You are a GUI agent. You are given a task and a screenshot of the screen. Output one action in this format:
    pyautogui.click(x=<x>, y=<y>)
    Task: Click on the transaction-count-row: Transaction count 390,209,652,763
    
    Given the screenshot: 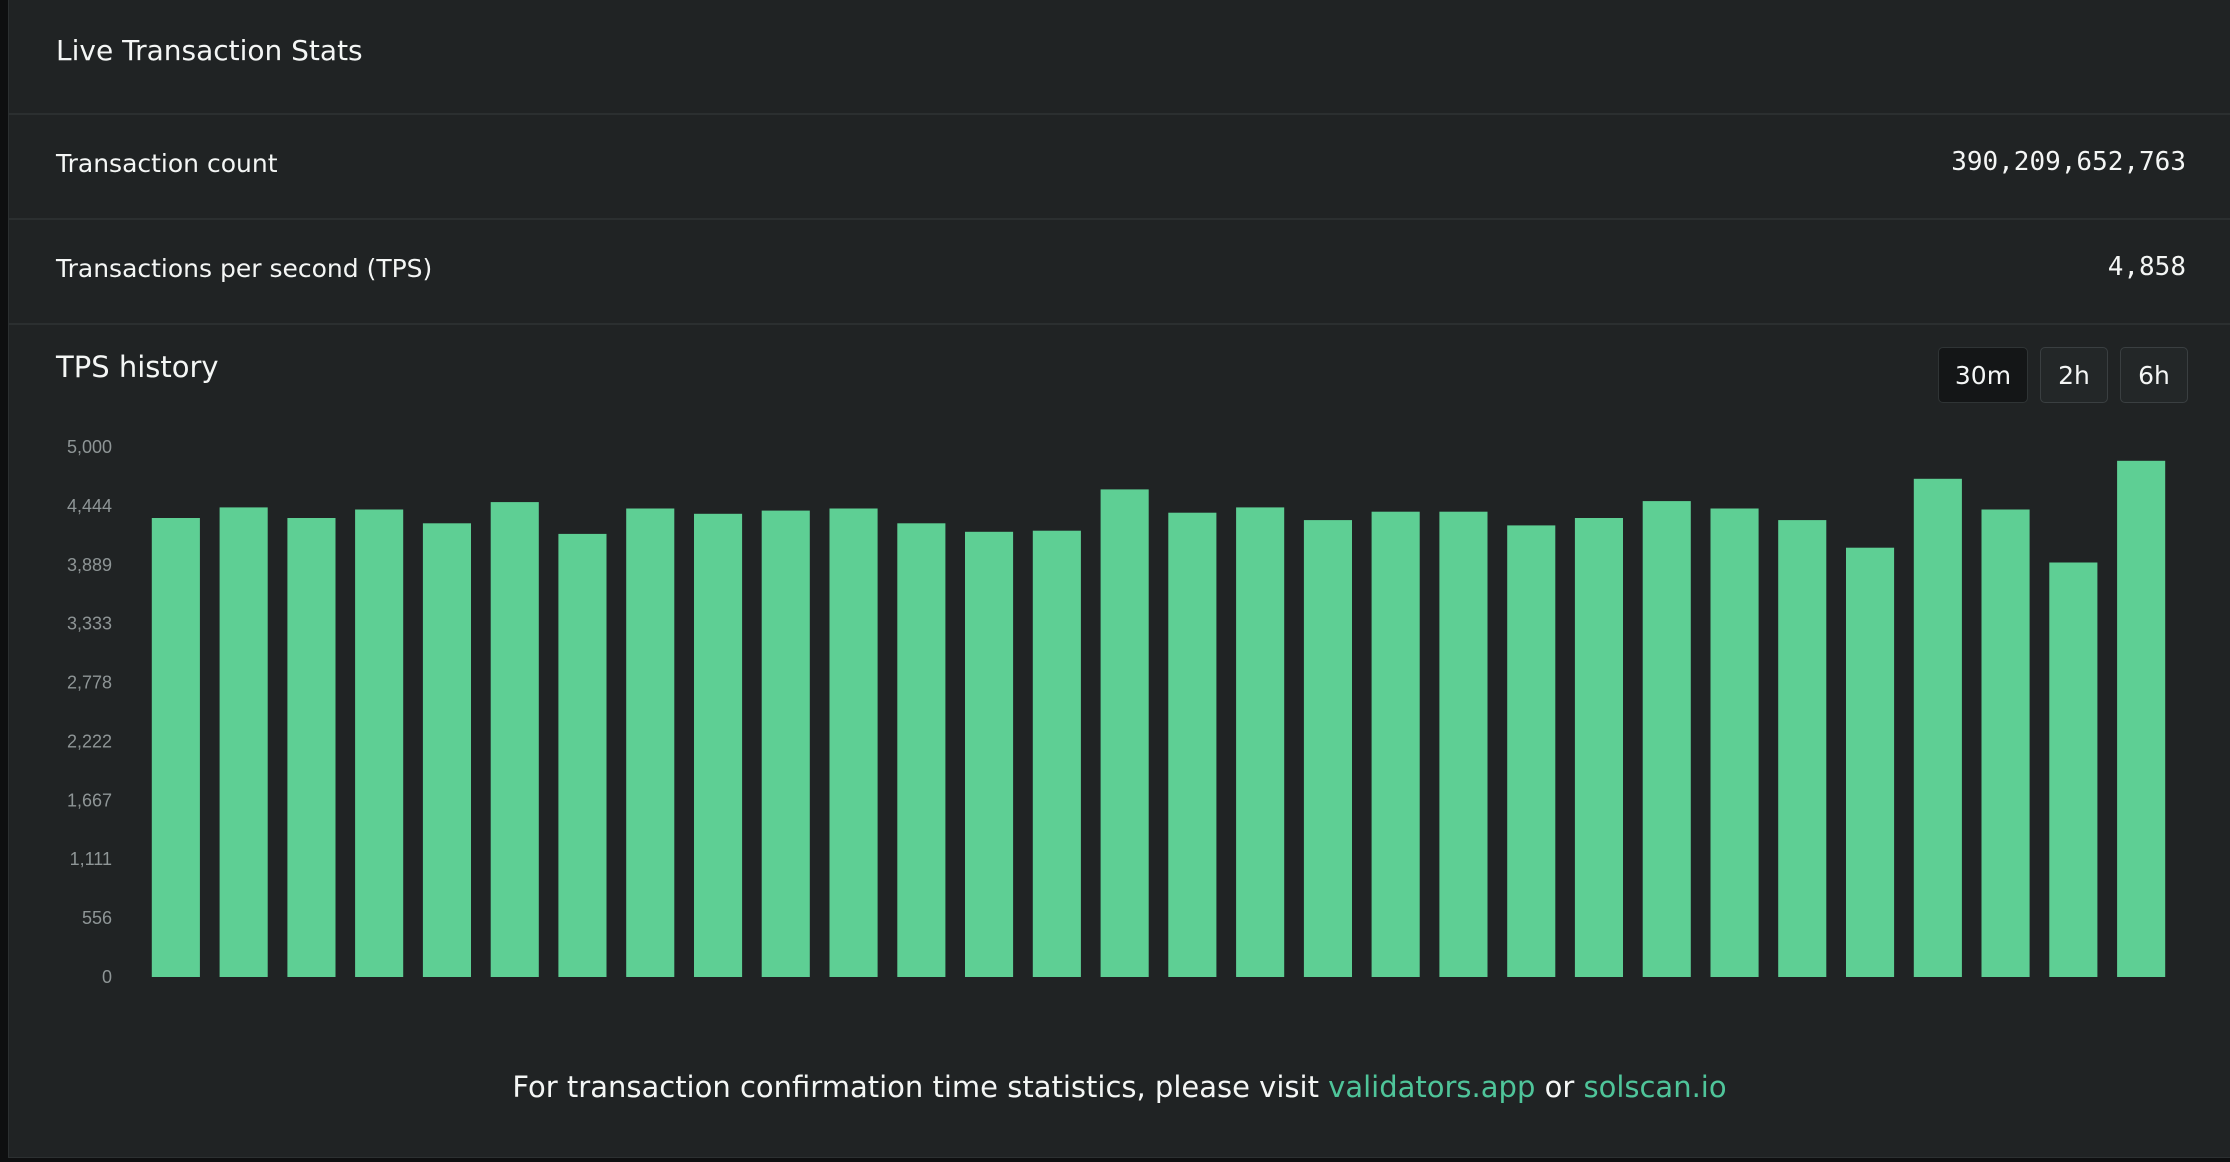 What is the action you would take?
    pyautogui.click(x=1119, y=167)
    